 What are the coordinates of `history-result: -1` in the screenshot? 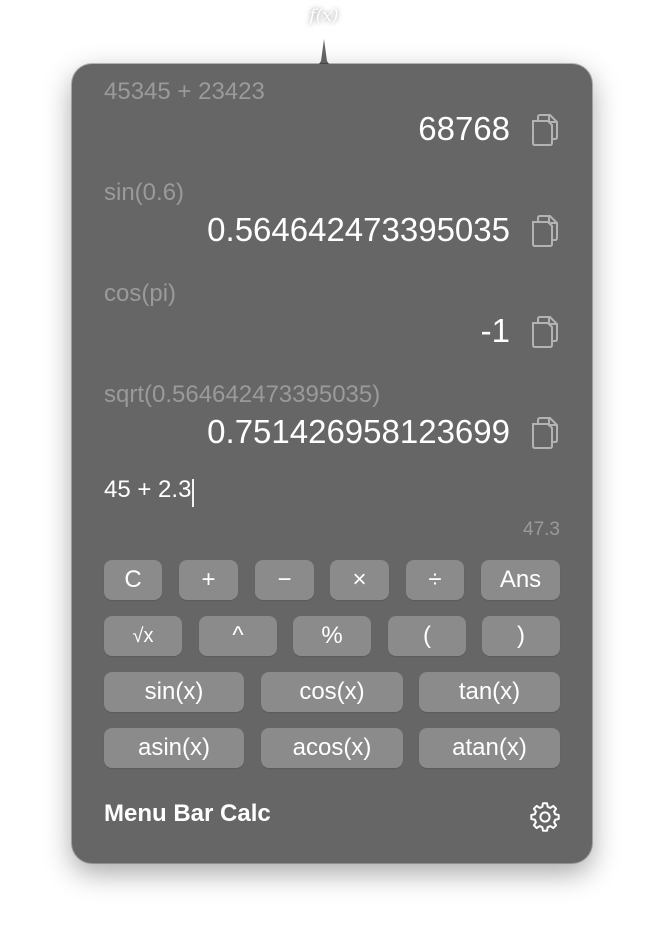 It's located at (495, 331).